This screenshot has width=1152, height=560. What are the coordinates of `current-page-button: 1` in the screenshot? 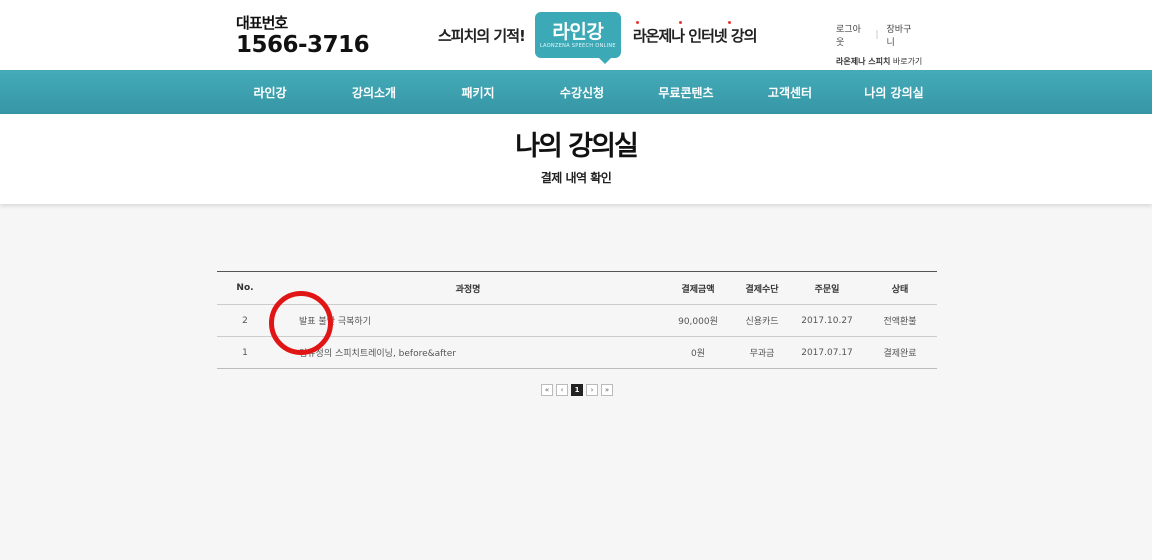 It's located at (577, 390).